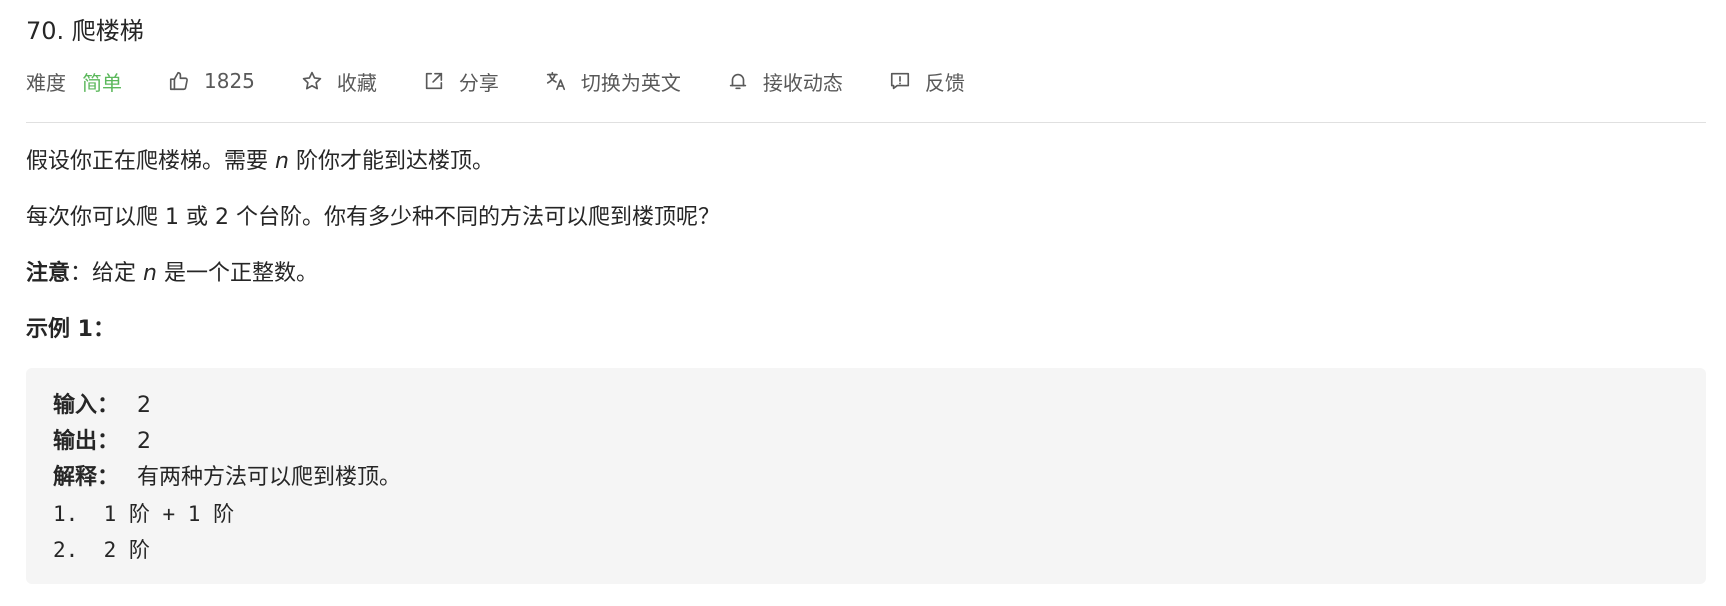 The height and width of the screenshot is (606, 1726). I want to click on like-count: 1825, so click(229, 81).